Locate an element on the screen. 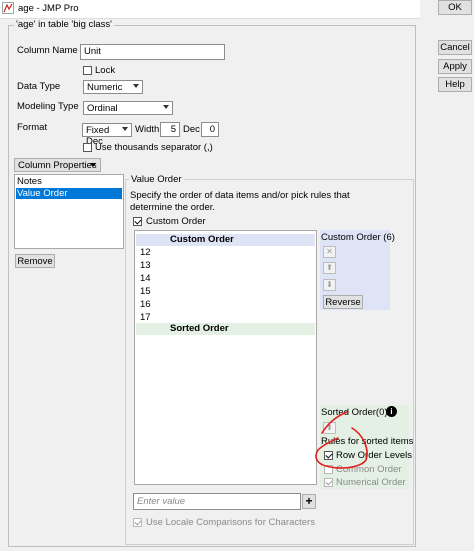 The width and height of the screenshot is (474, 551). data-type-select: Numeric is located at coordinates (113, 87).